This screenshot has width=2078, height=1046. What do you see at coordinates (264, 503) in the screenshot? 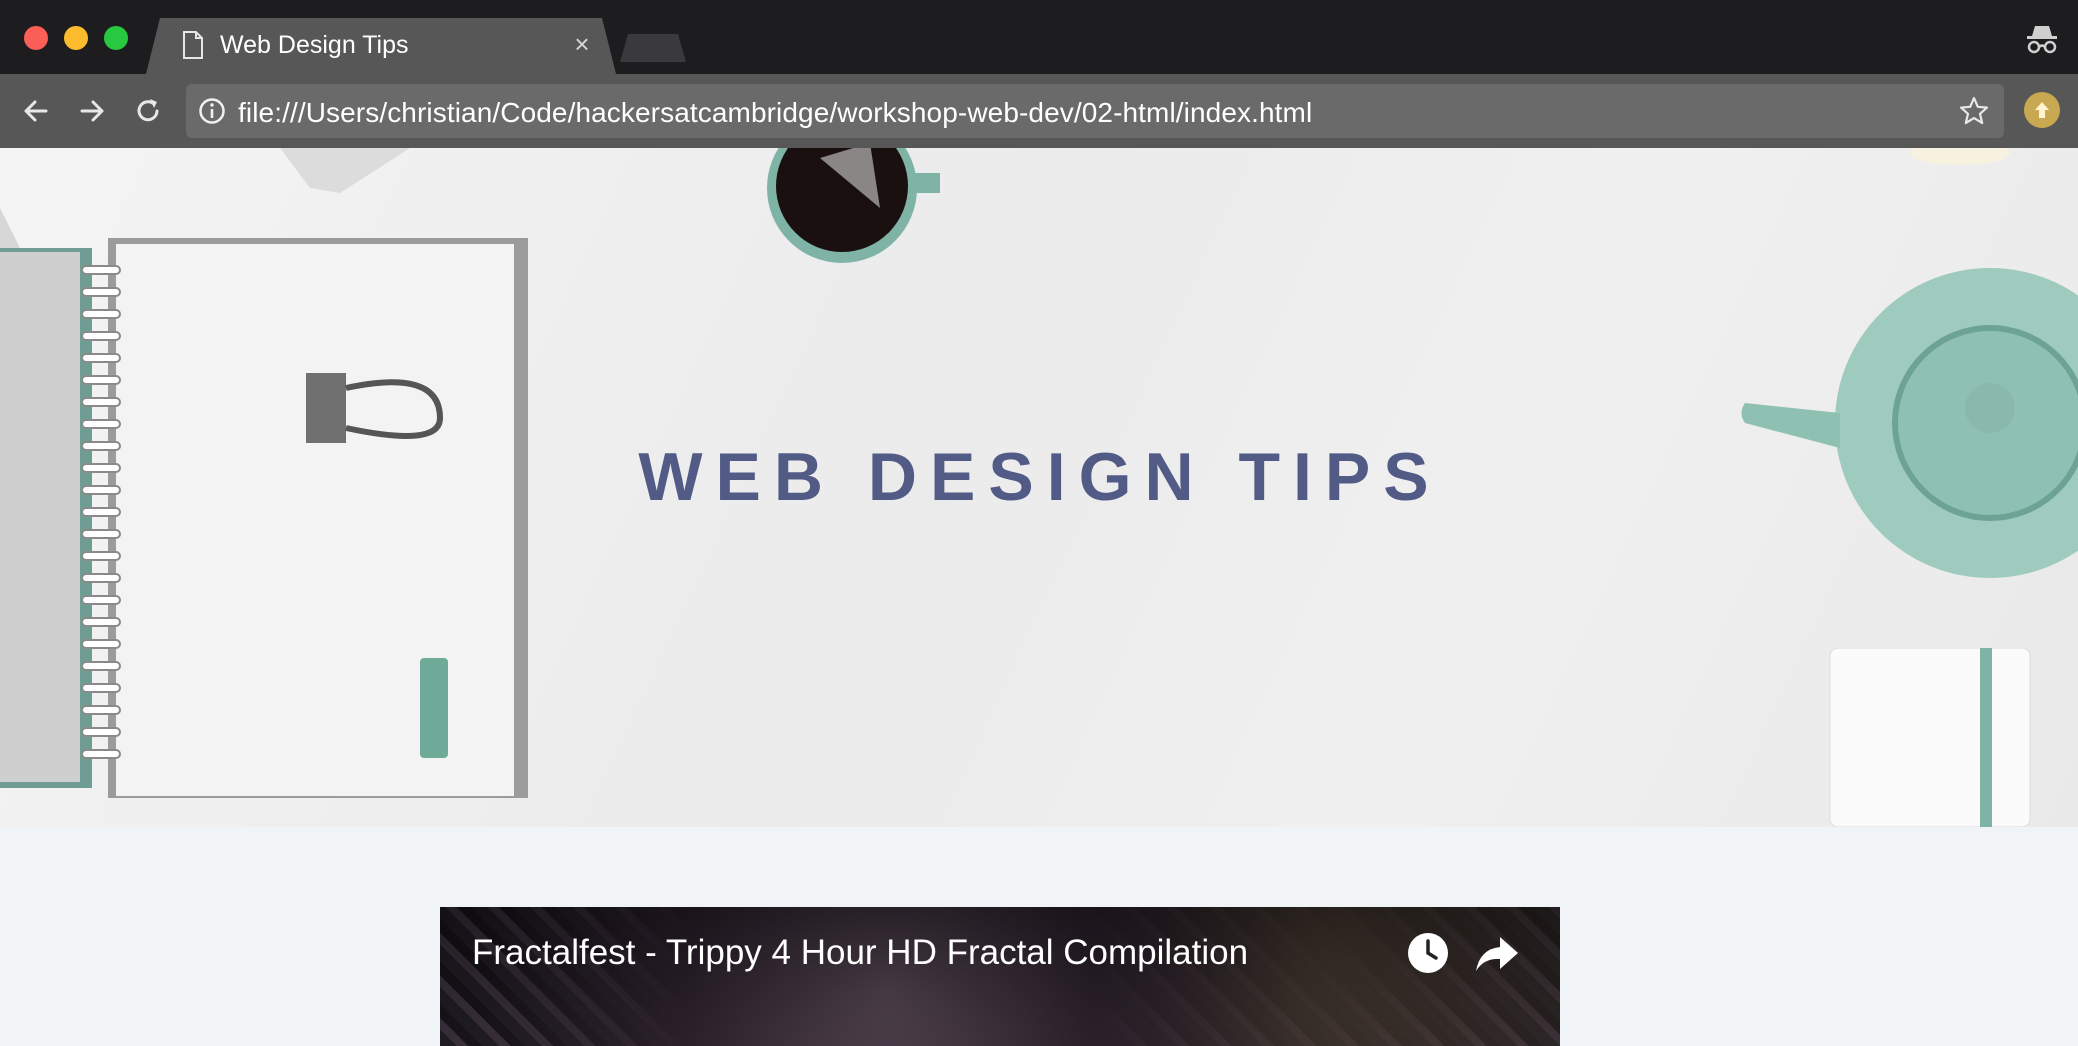
I see `notebook-image` at bounding box center [264, 503].